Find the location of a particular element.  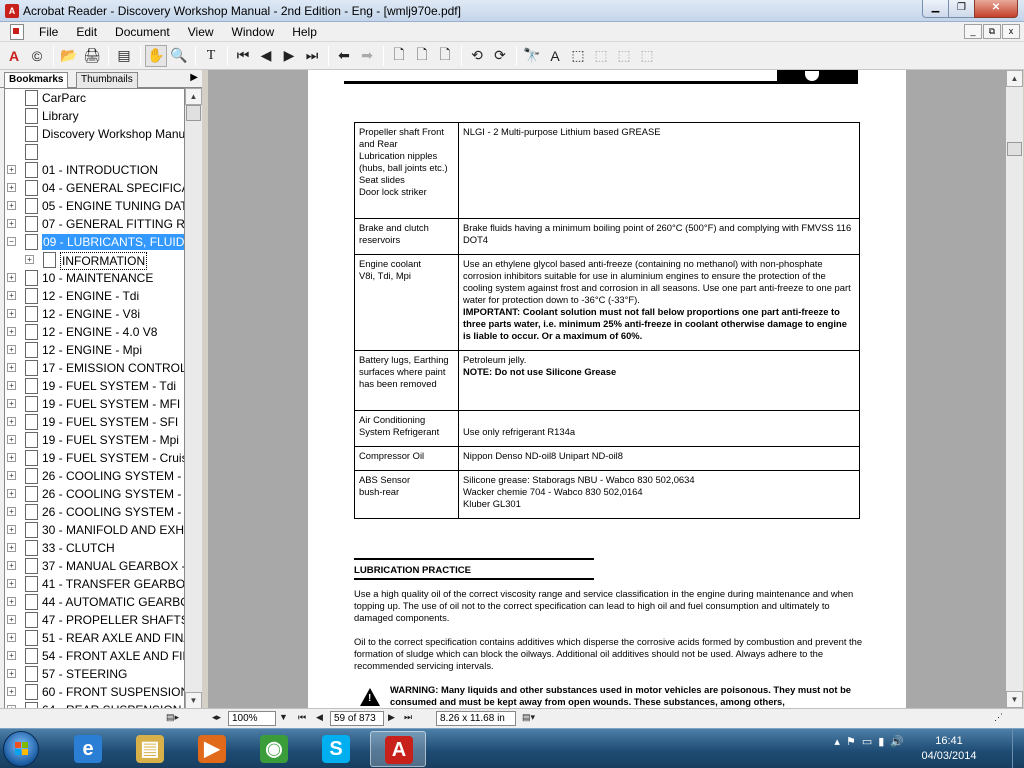

bookmark-item: +19 - FUEL SYSTEM - Mpi is located at coordinates (94, 440).